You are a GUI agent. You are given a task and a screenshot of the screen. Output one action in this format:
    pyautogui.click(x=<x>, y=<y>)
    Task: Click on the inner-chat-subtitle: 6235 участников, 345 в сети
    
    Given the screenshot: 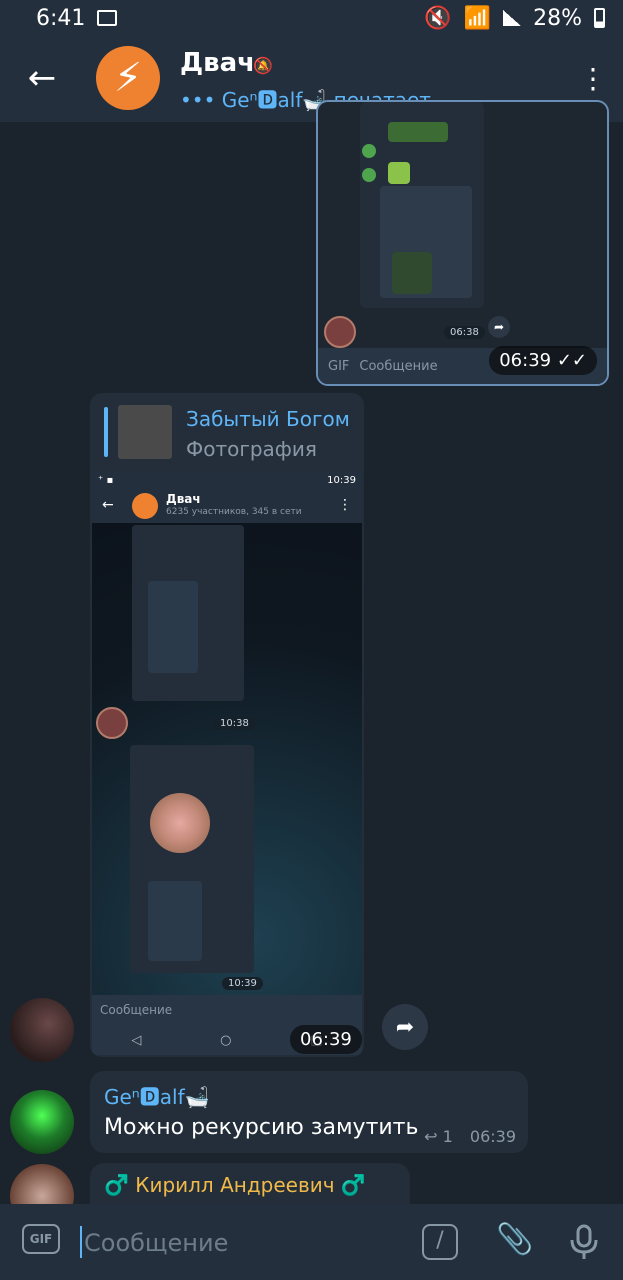 What is the action you would take?
    pyautogui.click(x=234, y=512)
    